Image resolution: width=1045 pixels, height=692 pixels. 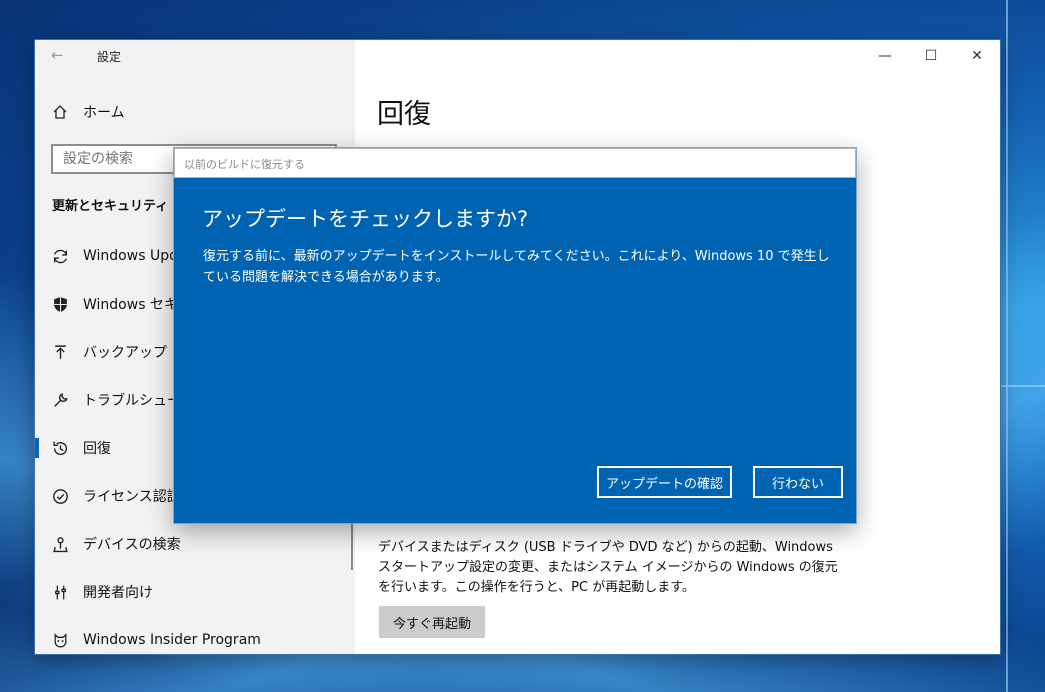 I want to click on sidebar-item-insider-program: Windows Insider Program, so click(x=195, y=635).